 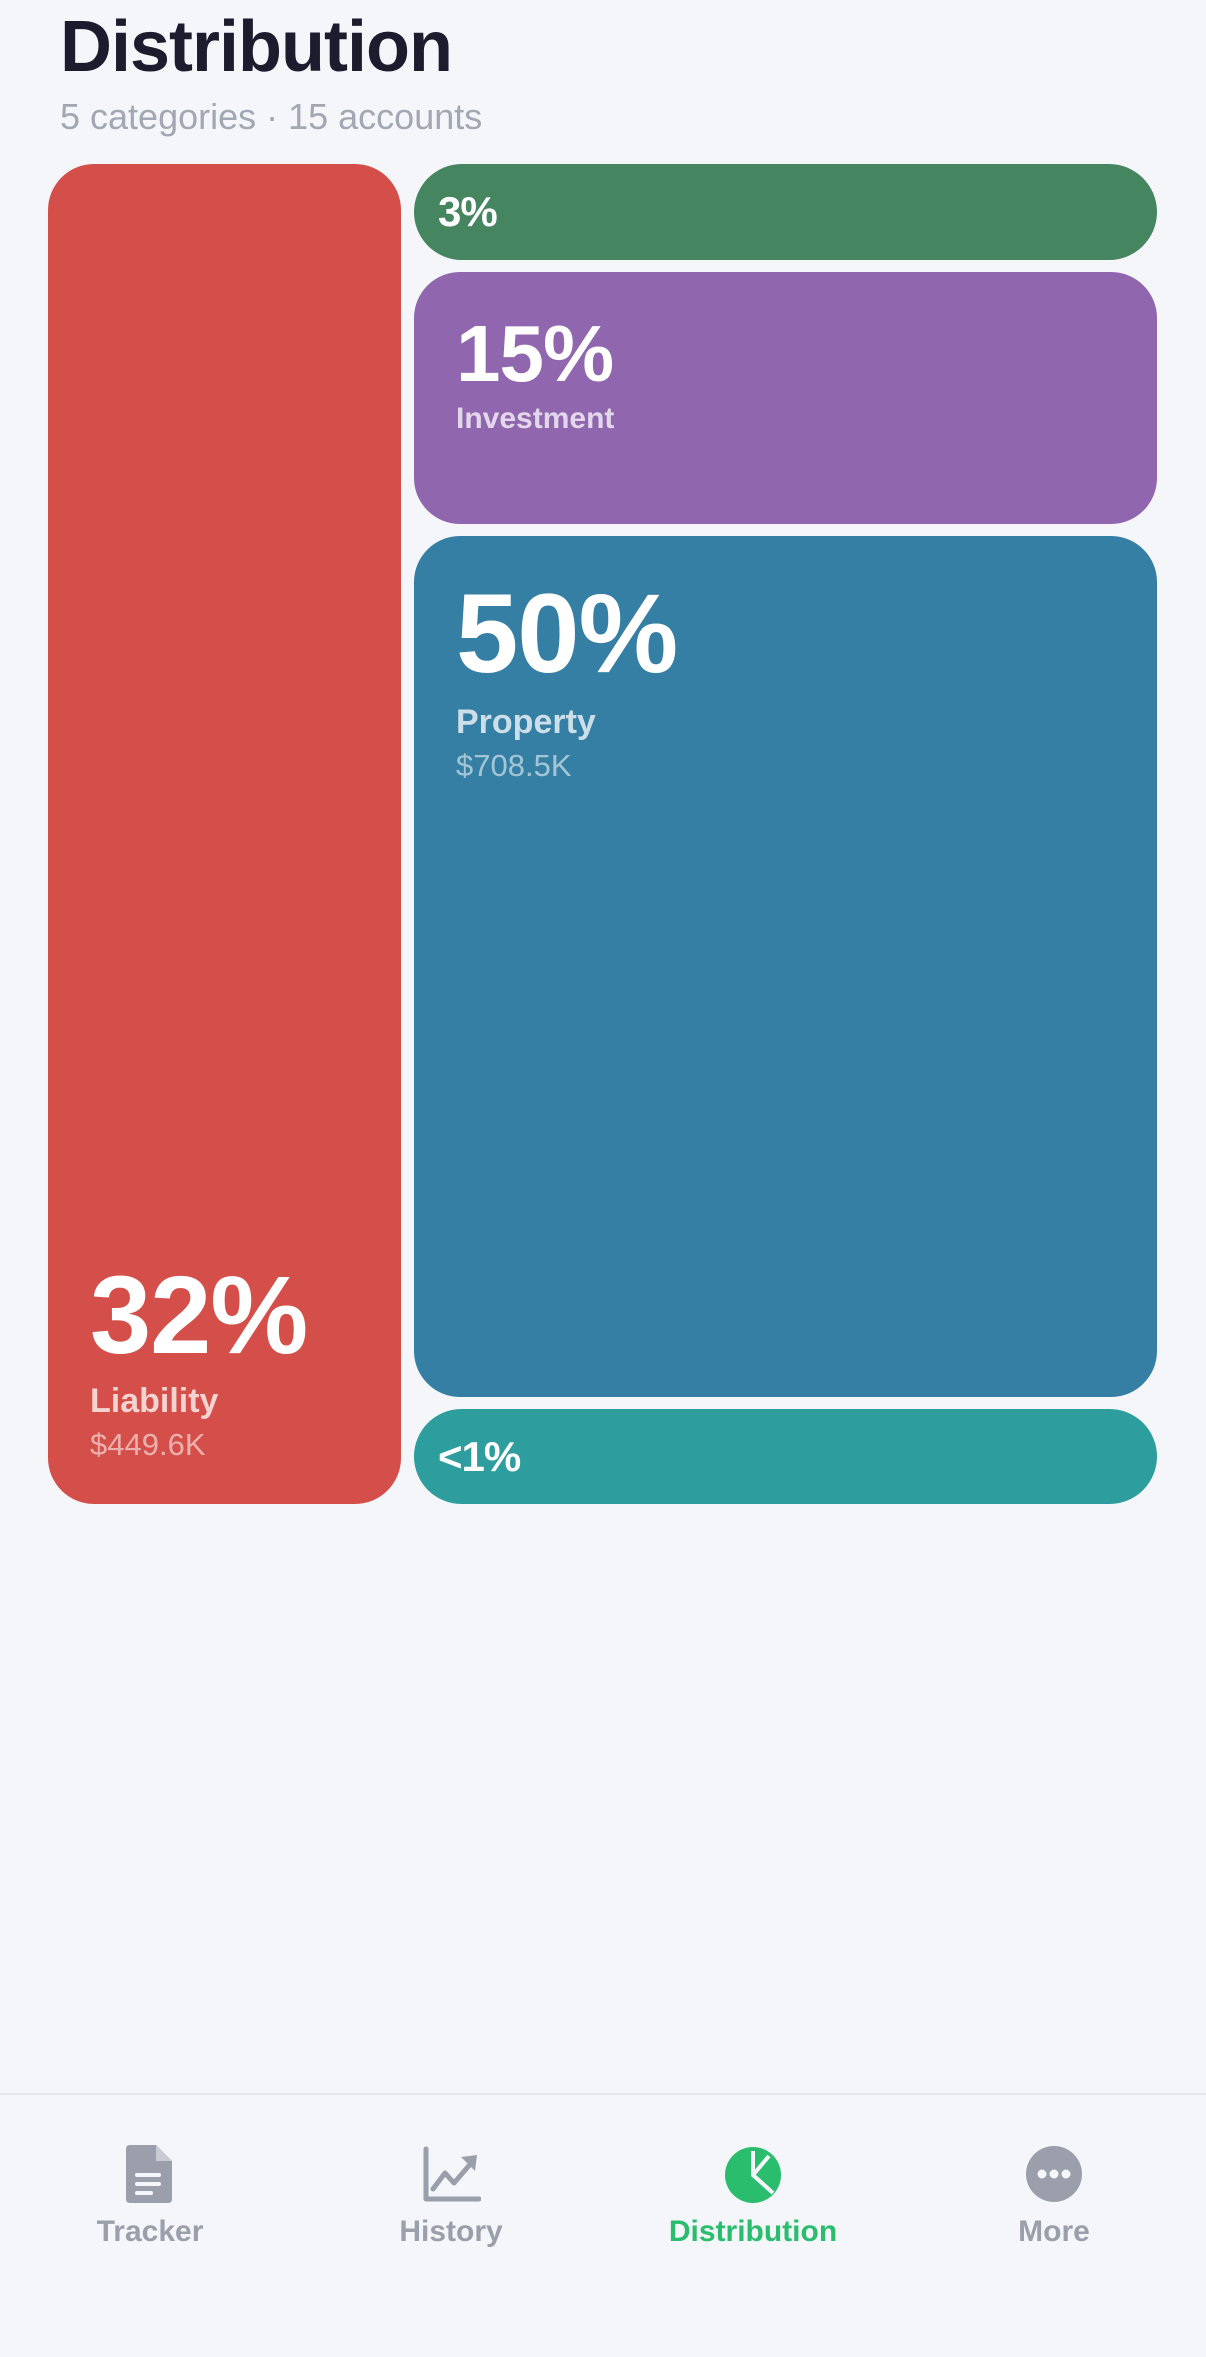 I want to click on tile-percent: 50%, so click(x=567, y=633).